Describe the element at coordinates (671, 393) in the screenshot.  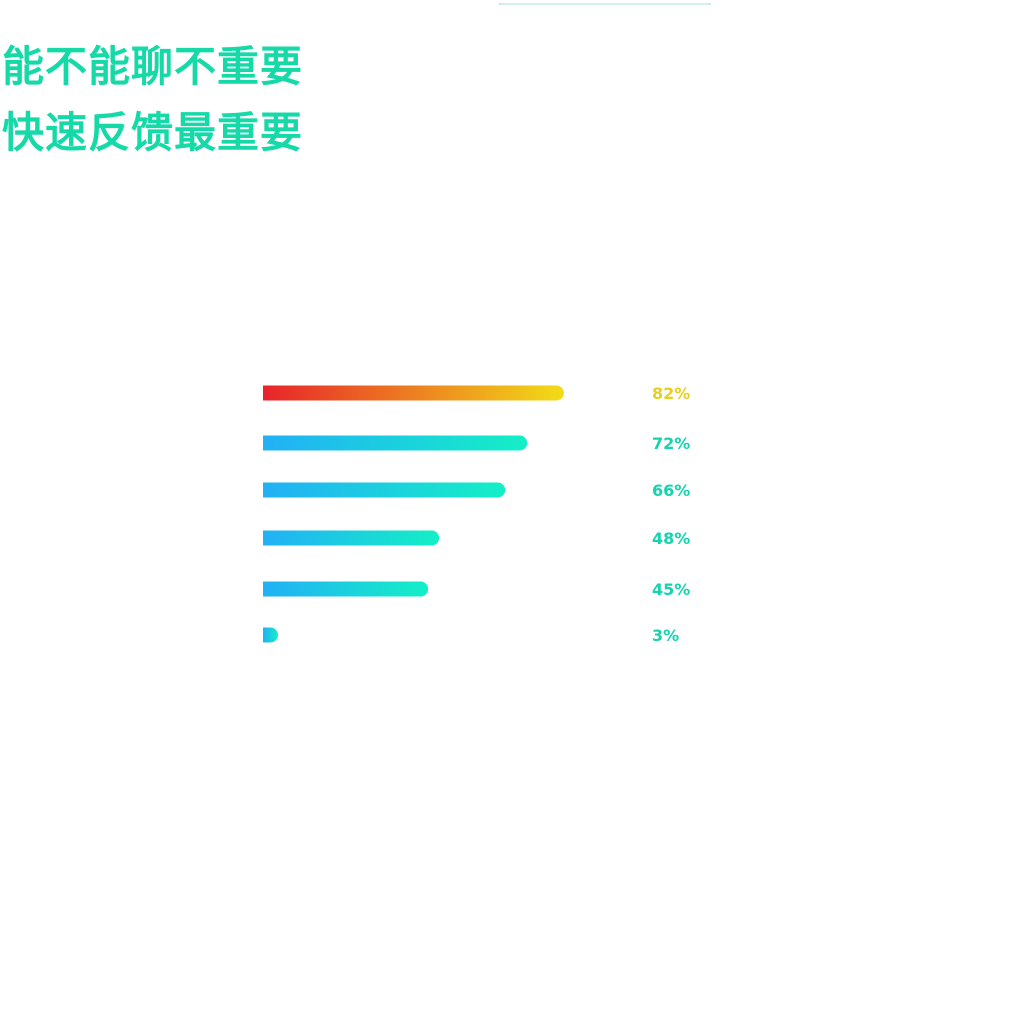
I see `value-label-1: 82%` at that location.